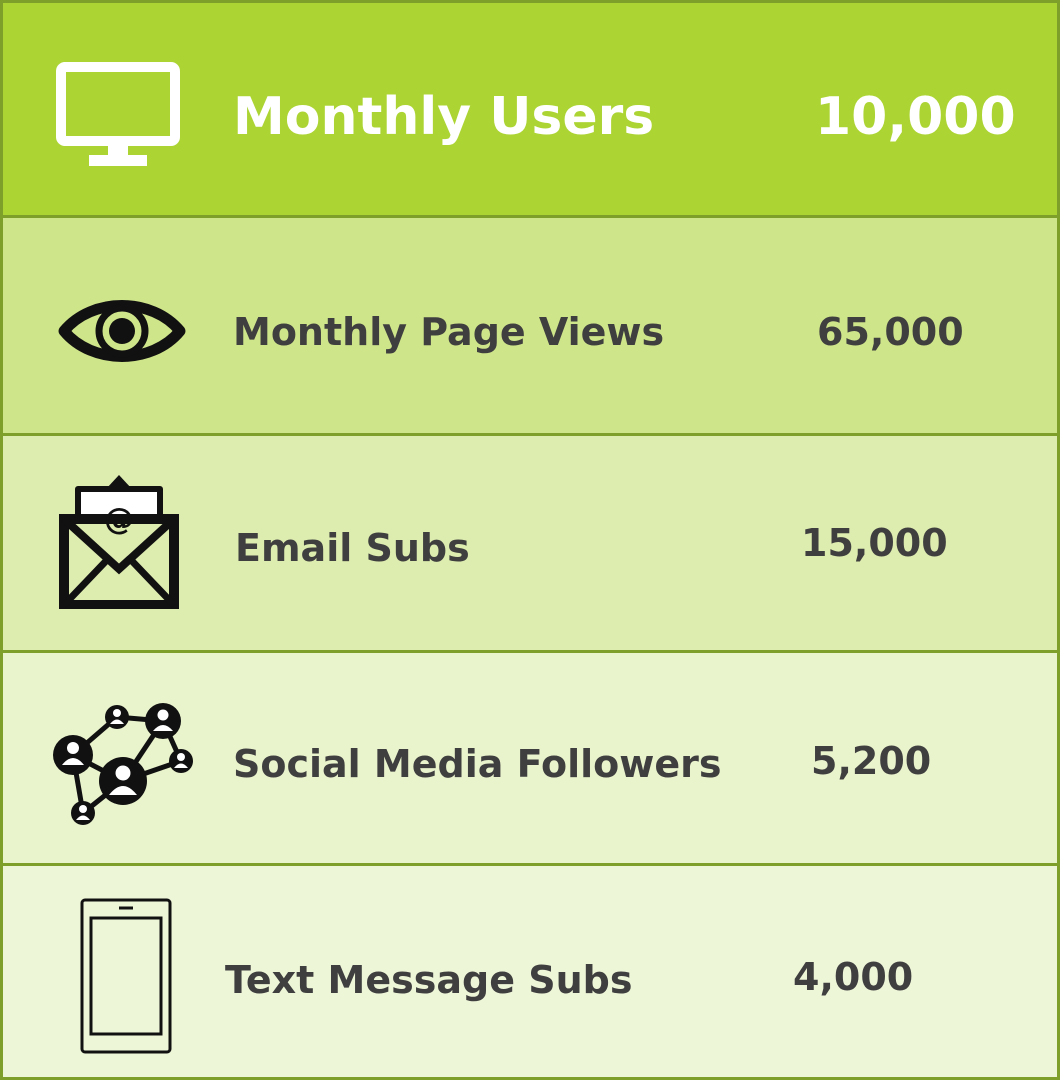  Describe the element at coordinates (429, 980) in the screenshot. I see `stat-label: Text Message Subs` at that location.